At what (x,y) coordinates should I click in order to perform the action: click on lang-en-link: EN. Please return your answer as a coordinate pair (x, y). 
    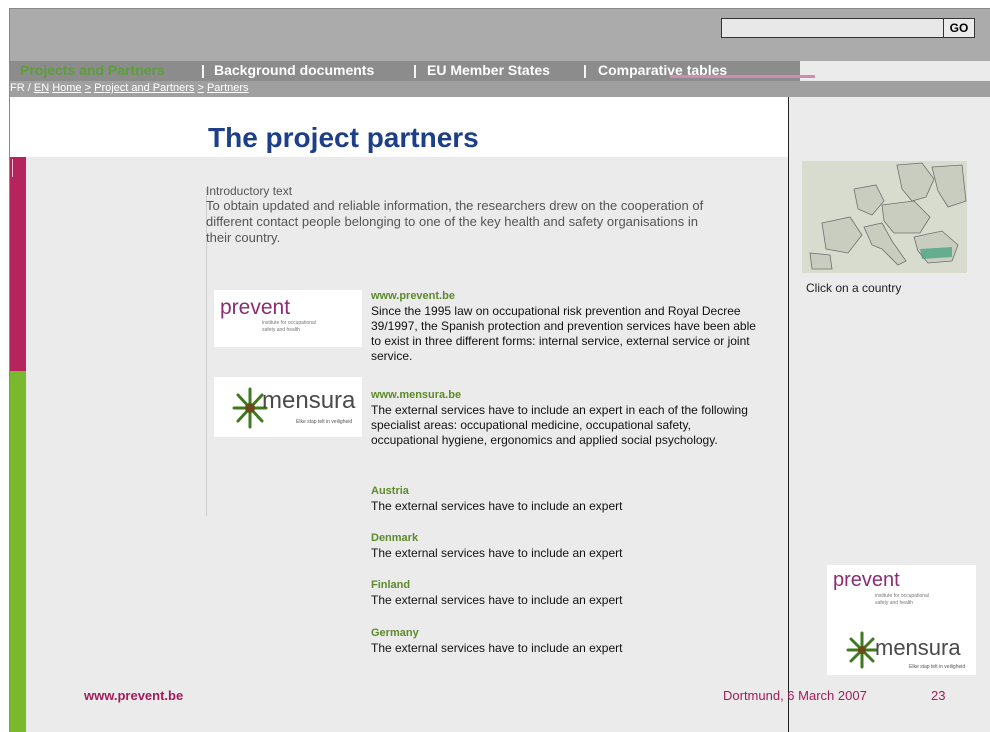
    Looking at the image, I should click on (41, 88).